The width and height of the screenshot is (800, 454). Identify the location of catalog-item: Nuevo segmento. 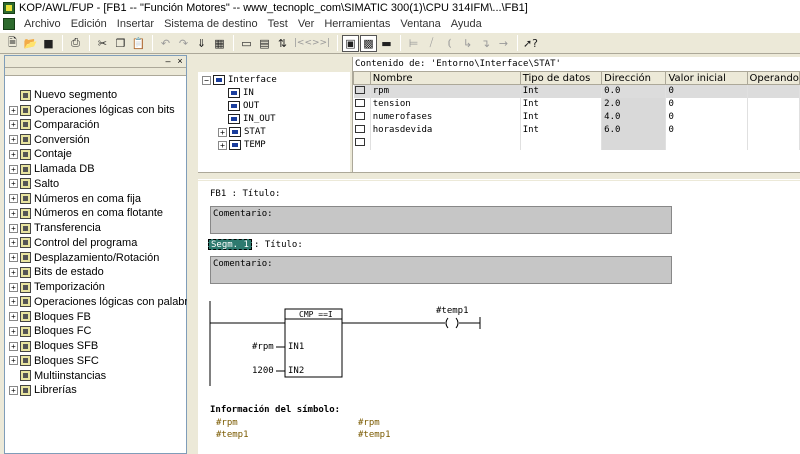
(98, 95).